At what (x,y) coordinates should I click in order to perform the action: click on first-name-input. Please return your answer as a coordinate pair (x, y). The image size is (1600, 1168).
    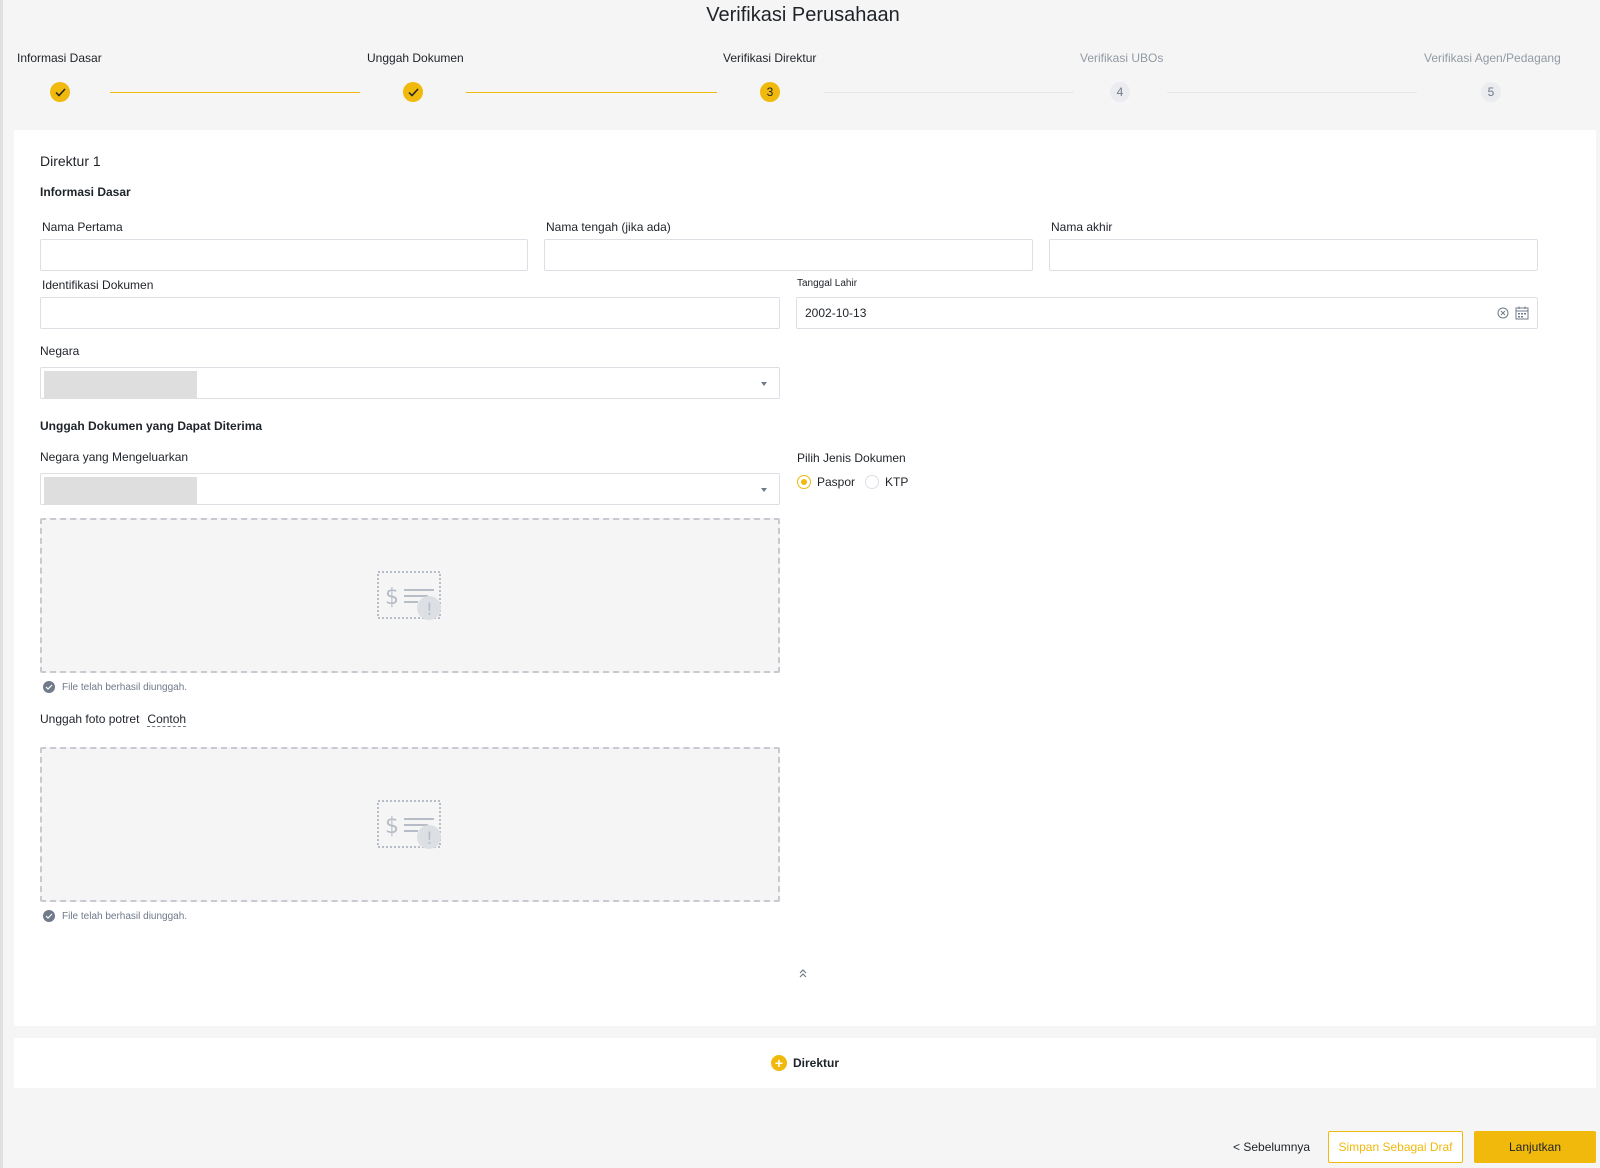
    Looking at the image, I should click on (284, 255).